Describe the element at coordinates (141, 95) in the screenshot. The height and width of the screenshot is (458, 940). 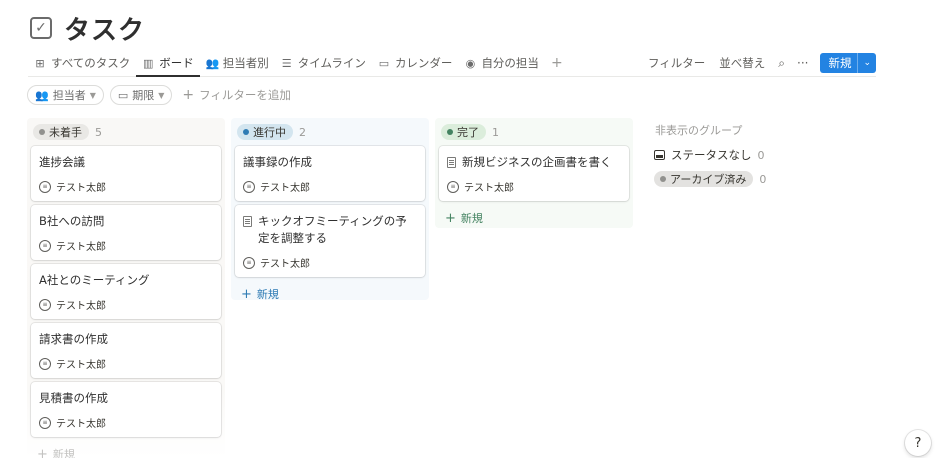
I see `due-filter-chip: ▭ 期限 ▼` at that location.